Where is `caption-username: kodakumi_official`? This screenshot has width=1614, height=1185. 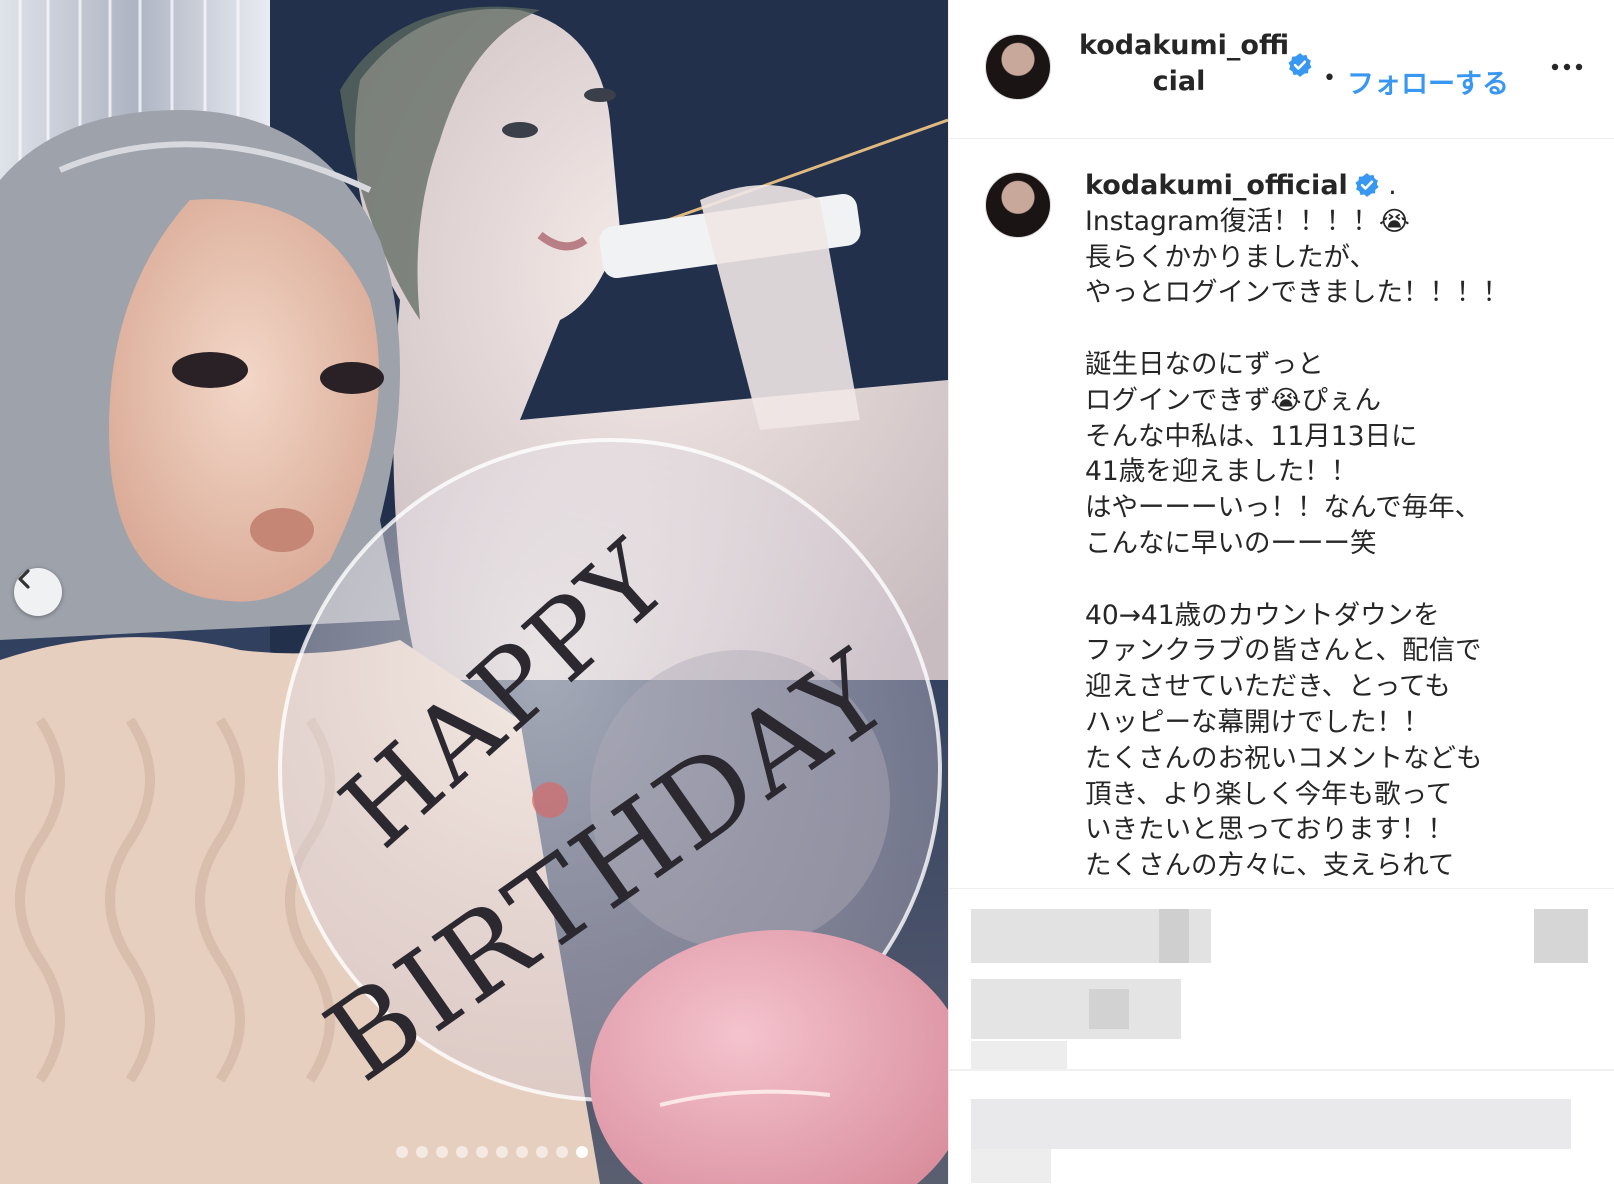
caption-username: kodakumi_official is located at coordinates (1216, 185).